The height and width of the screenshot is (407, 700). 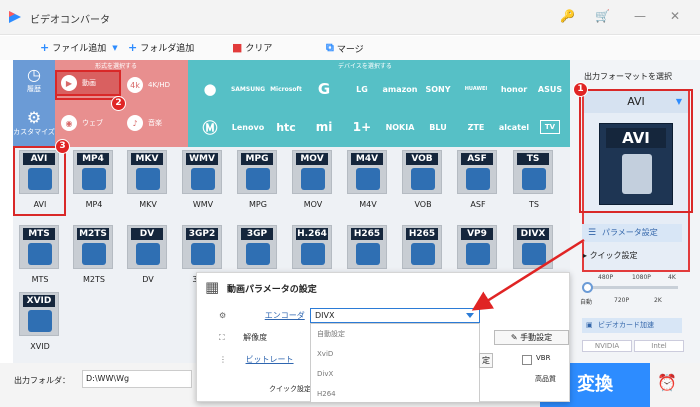 What do you see at coordinates (312, 159) in the screenshot?
I see `format-tag: MOV` at bounding box center [312, 159].